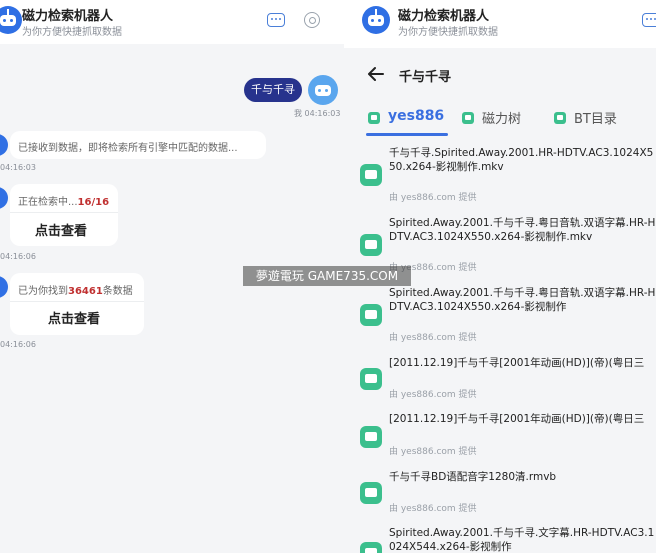 This screenshot has width=656, height=553. What do you see at coordinates (500, 24) in the screenshot?
I see `results-app-header: 磁力检索机器人 为你方便快捷抓取数据` at bounding box center [500, 24].